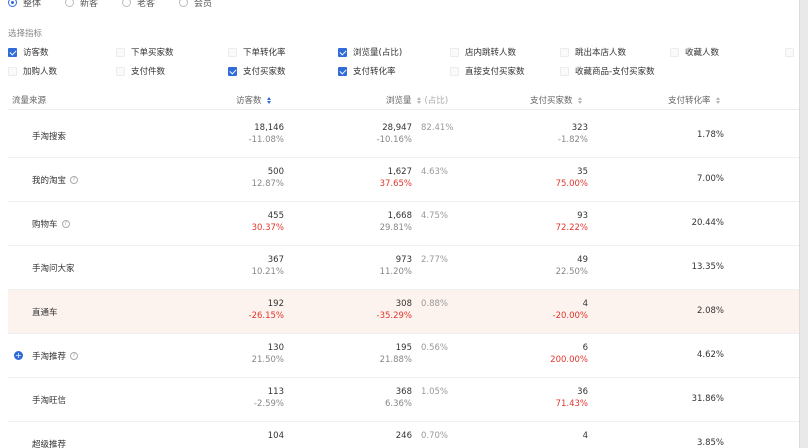 This screenshot has width=808, height=448. What do you see at coordinates (435, 392) in the screenshot?
I see `pageviews-share: 1.05%` at bounding box center [435, 392].